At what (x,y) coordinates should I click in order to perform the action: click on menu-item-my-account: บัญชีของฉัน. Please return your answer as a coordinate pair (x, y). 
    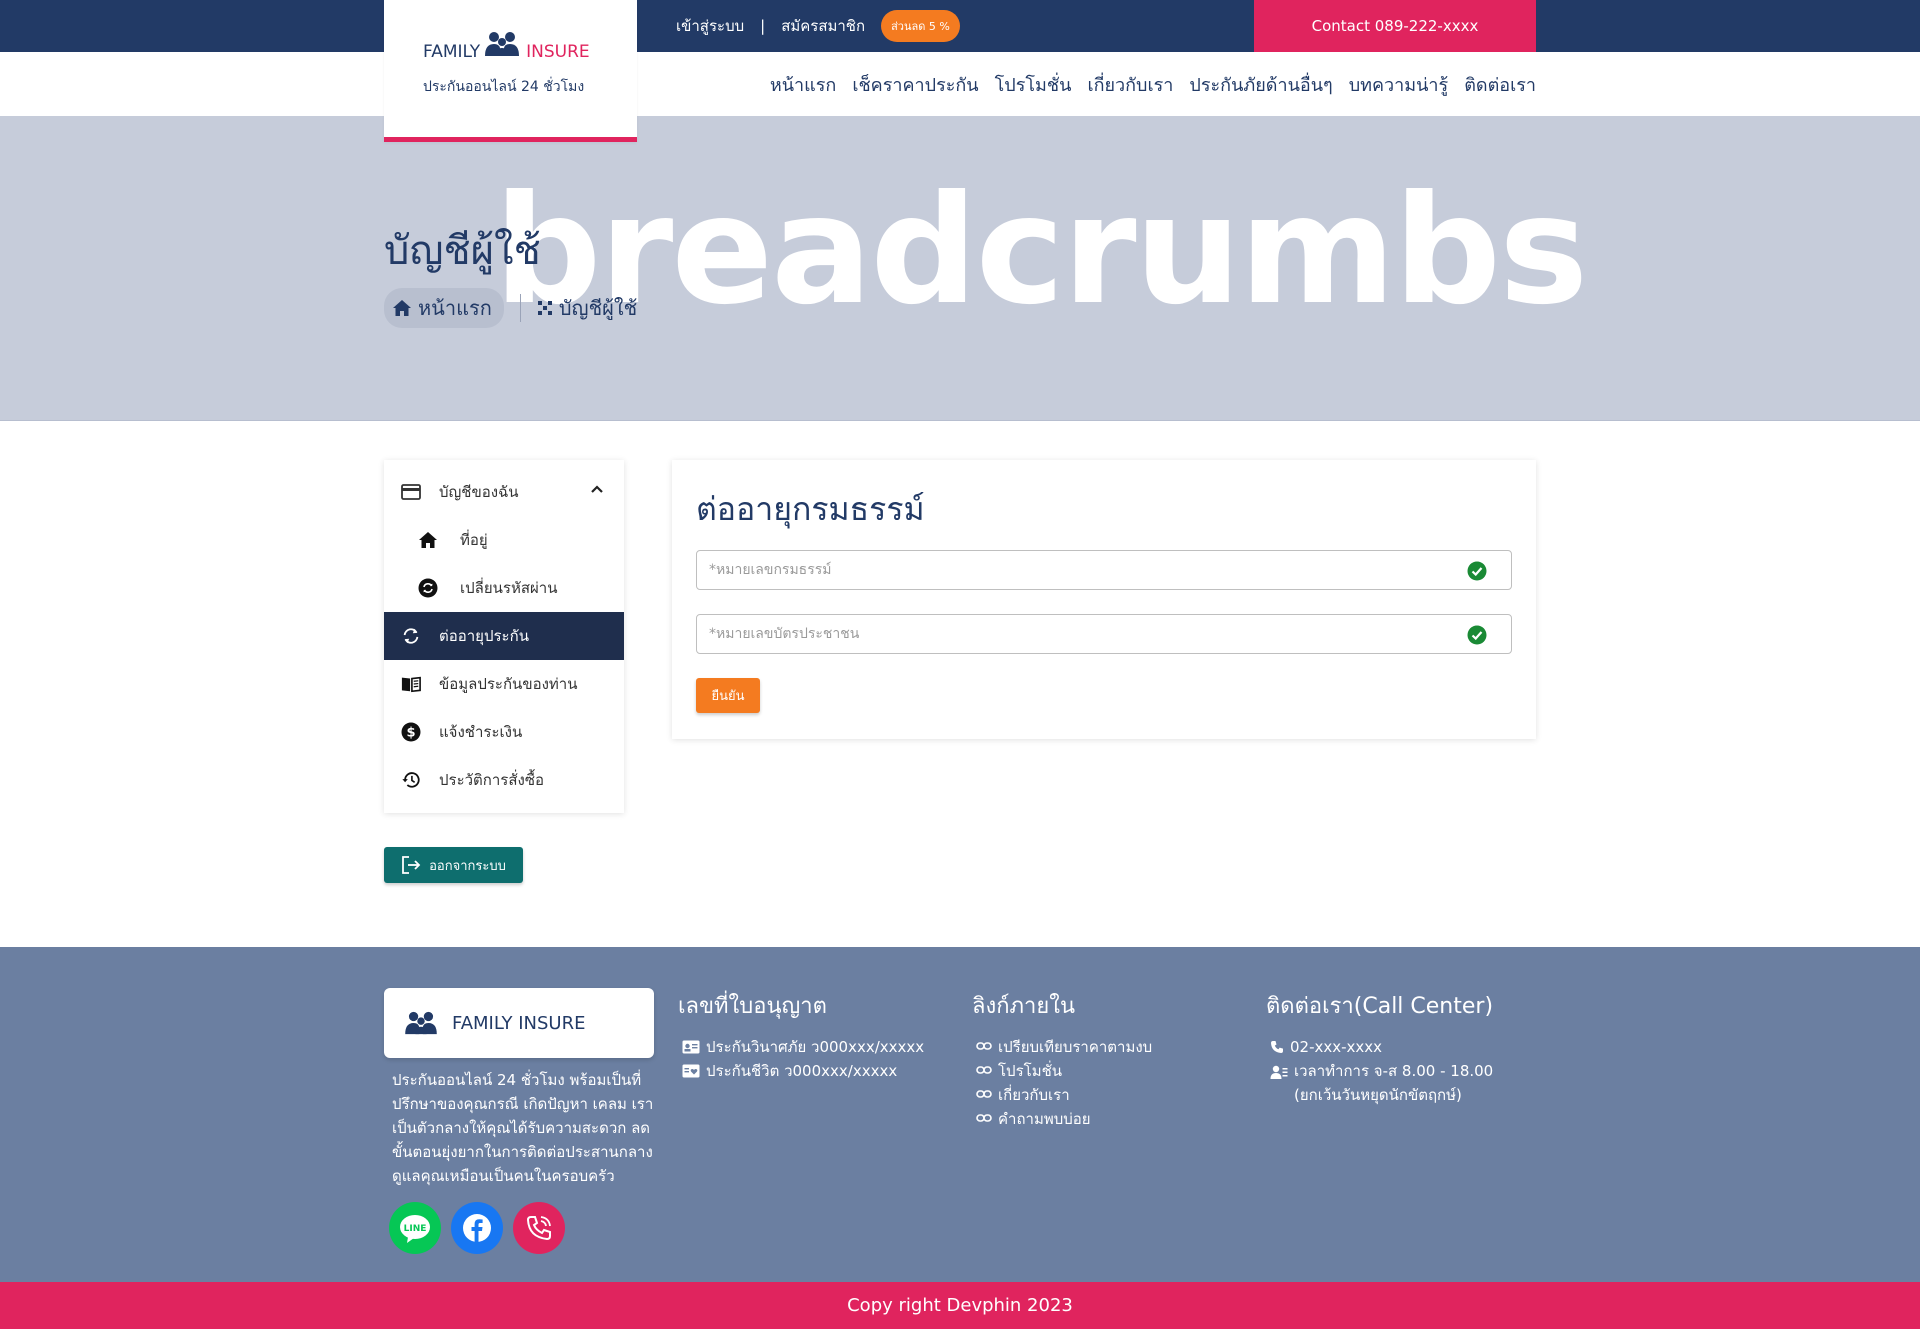
    Looking at the image, I should click on (504, 492).